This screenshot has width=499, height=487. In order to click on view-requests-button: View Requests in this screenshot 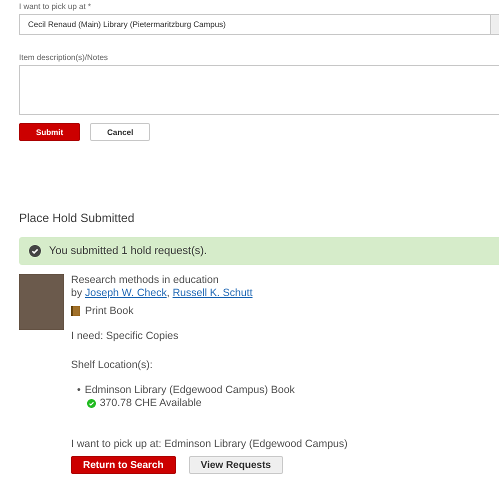, I will do `click(235, 465)`.